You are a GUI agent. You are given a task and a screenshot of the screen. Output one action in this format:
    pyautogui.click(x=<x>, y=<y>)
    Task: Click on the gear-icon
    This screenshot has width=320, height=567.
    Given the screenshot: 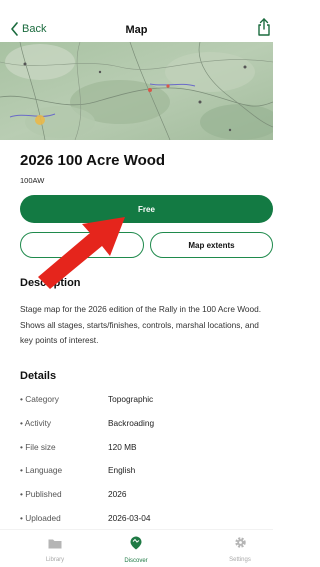 What is the action you would take?
    pyautogui.click(x=240, y=544)
    